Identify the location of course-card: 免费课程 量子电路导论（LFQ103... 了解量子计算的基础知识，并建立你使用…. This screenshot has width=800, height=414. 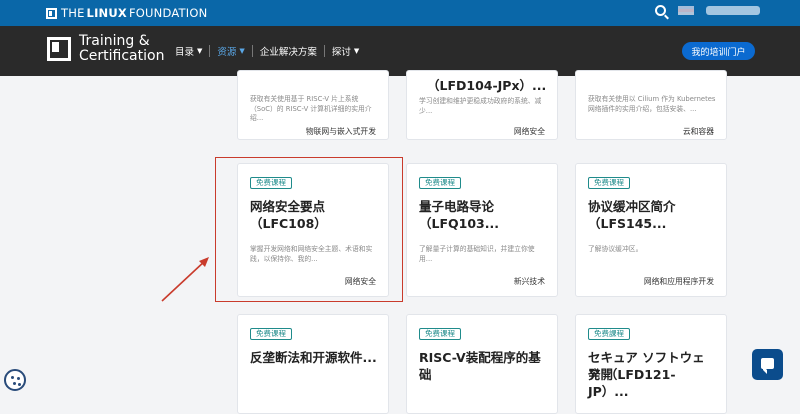
(482, 230).